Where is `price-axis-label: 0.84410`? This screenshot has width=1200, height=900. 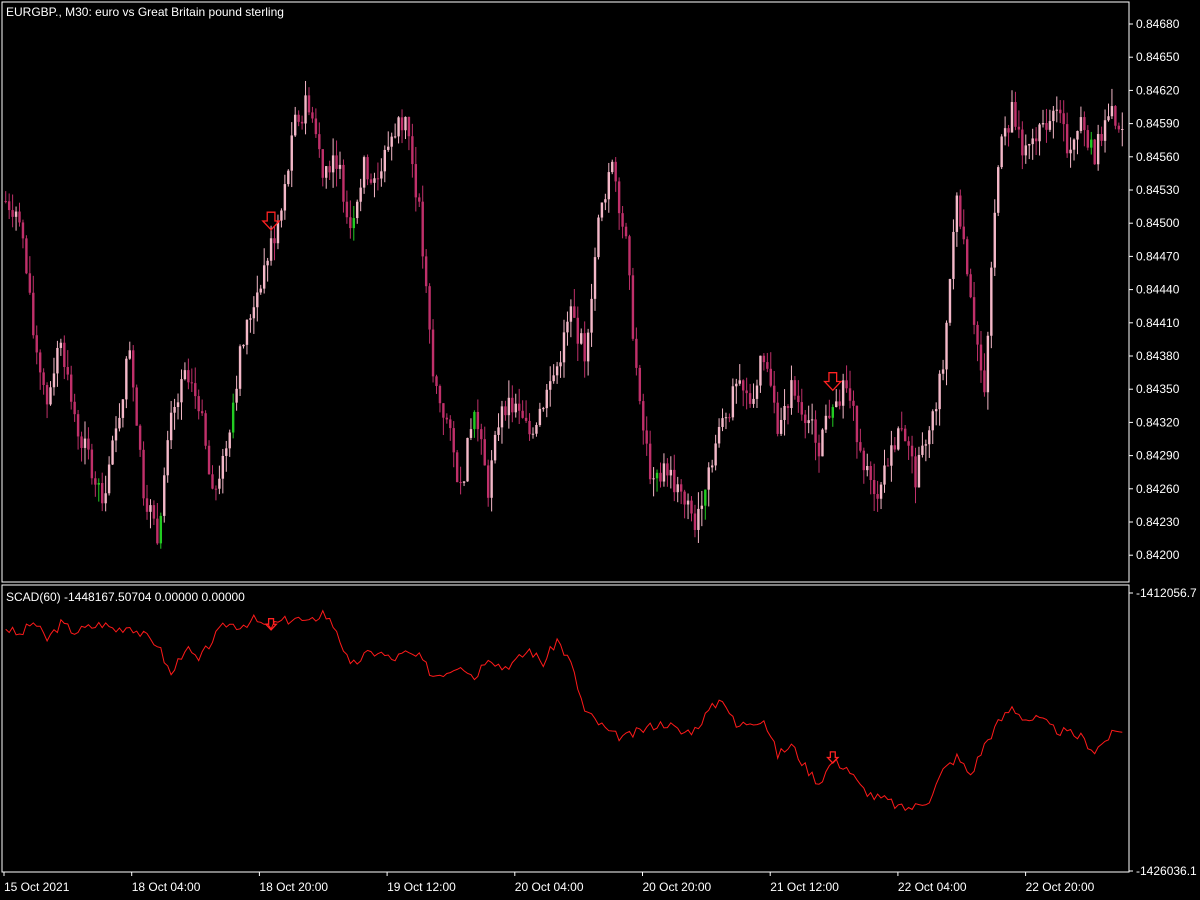 price-axis-label: 0.84410 is located at coordinates (1158, 323).